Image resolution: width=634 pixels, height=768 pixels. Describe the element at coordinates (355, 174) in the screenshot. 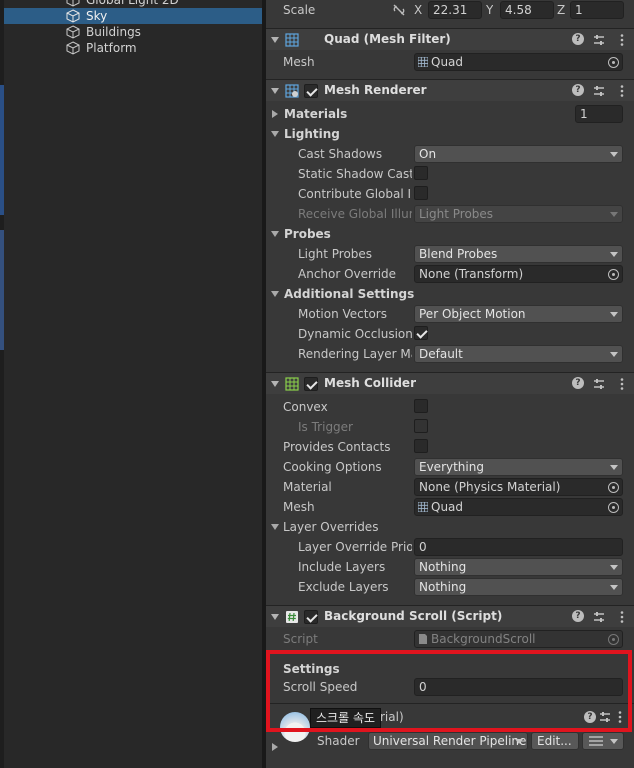

I see `static-shadow-caster-label: Static Shadow Caster` at that location.